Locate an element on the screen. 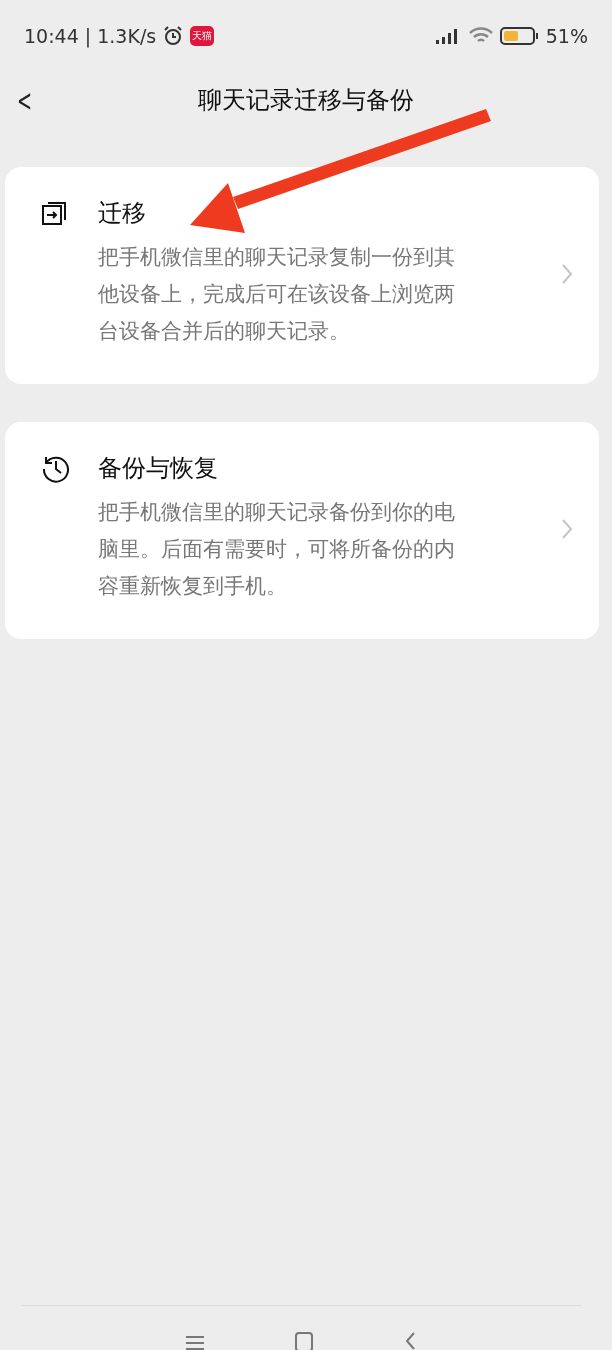 The image size is (612, 1350). status-time: 10:44 is located at coordinates (51, 36).